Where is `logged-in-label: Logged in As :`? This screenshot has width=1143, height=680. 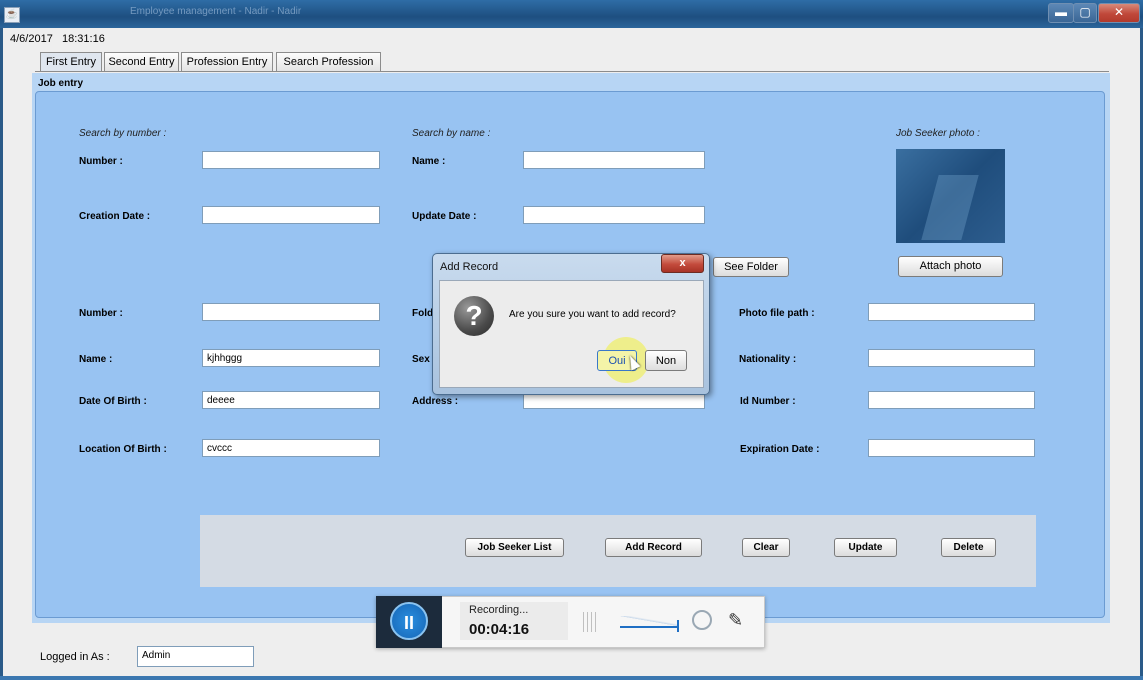 logged-in-label: Logged in As : is located at coordinates (75, 657).